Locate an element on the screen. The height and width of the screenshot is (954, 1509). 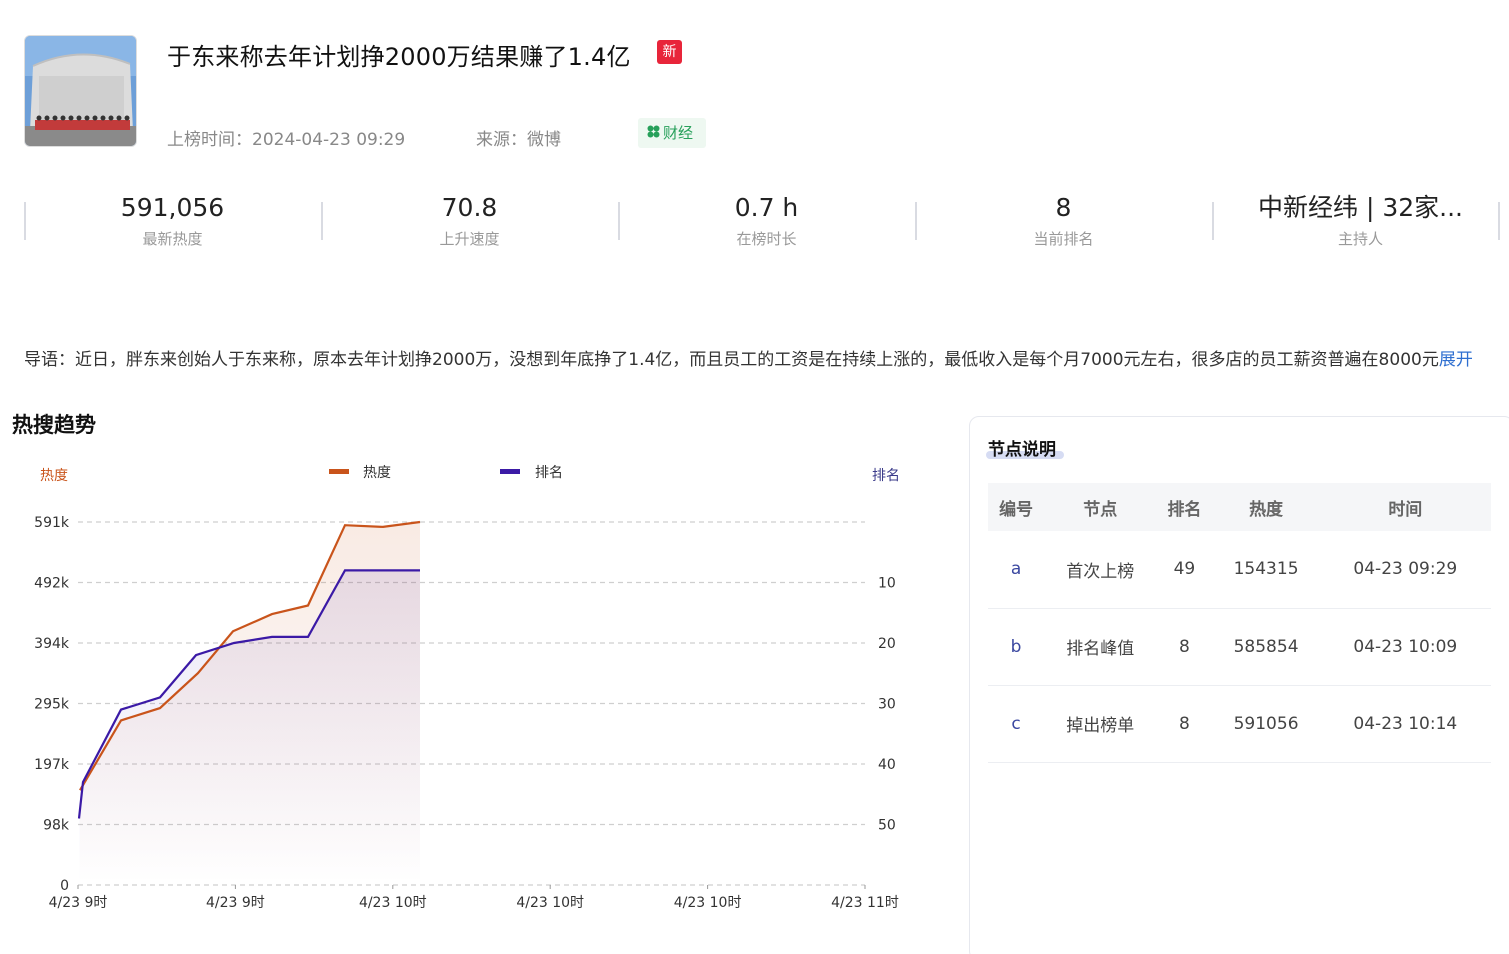
stat-duration: 0.7 h 在榜时长 is located at coordinates (766, 219).